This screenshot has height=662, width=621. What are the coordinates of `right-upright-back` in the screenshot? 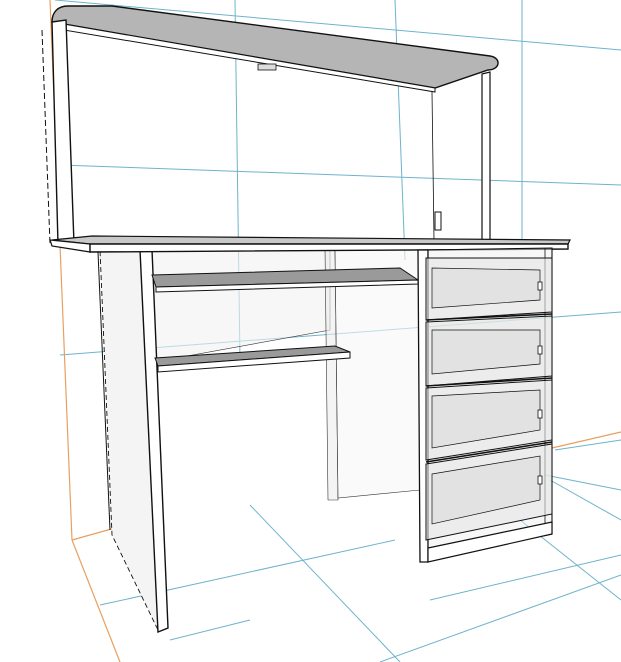 It's located at (433, 166).